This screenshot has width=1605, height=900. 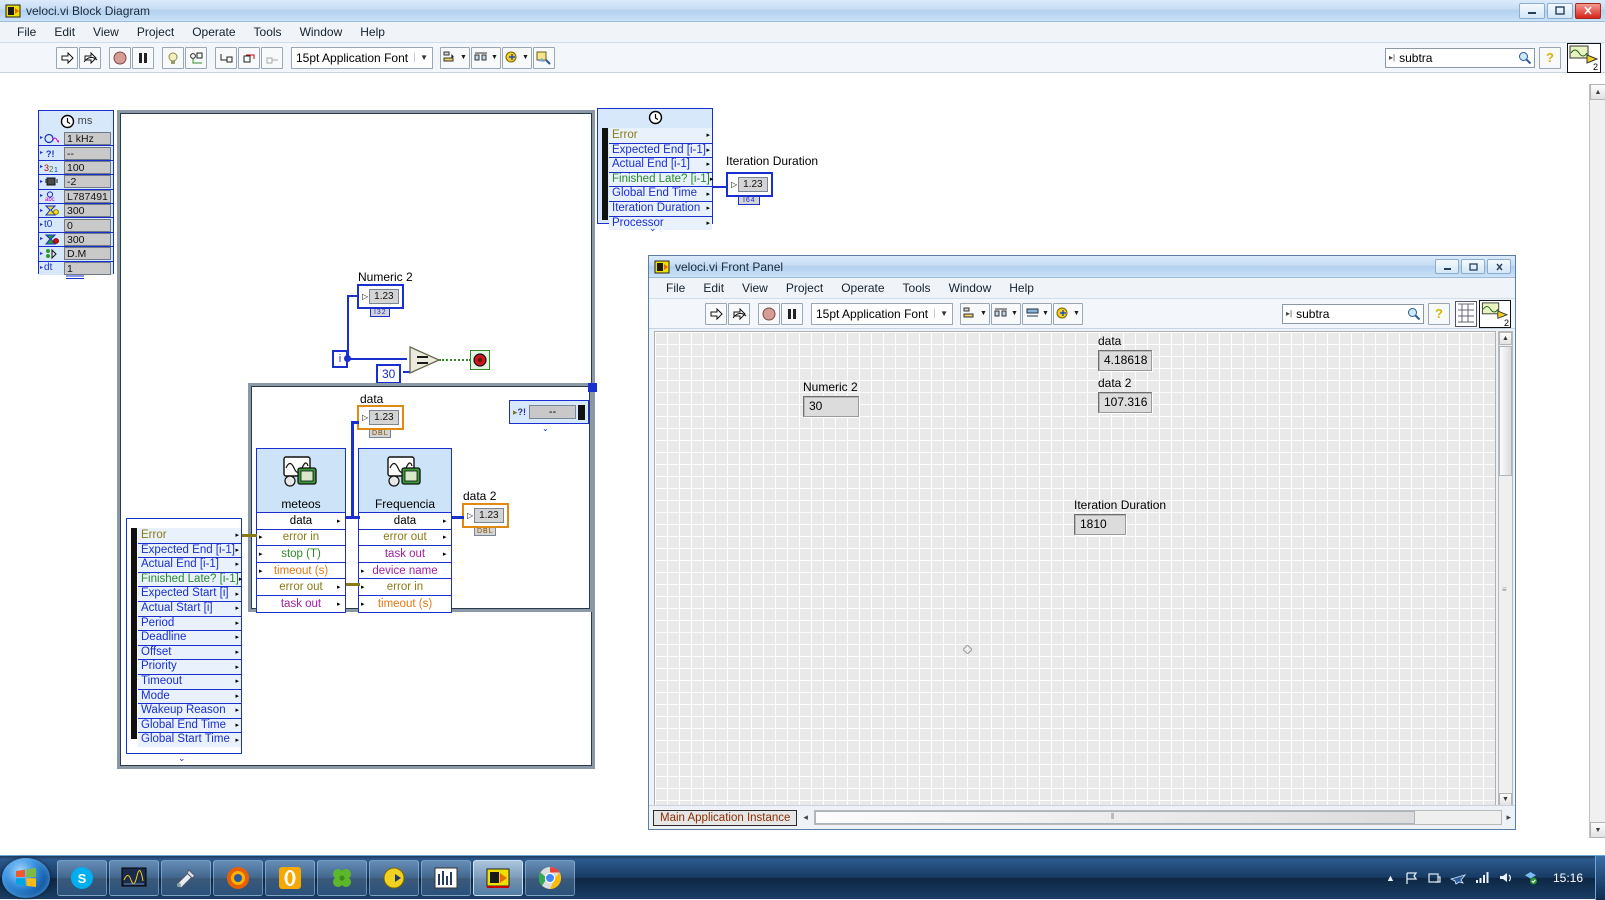 What do you see at coordinates (550, 877) in the screenshot?
I see `taskbar-item-chrome` at bounding box center [550, 877].